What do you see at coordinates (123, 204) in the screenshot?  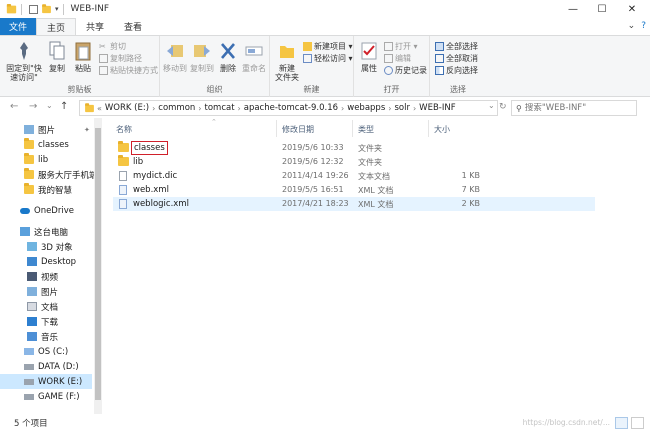 I see `xml-file-icon` at bounding box center [123, 204].